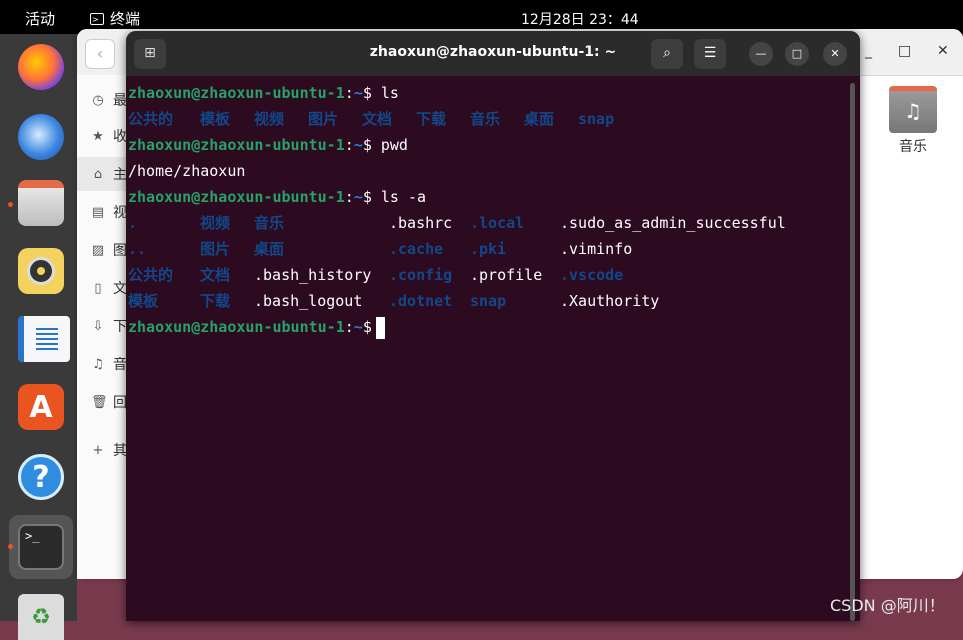  Describe the element at coordinates (41, 271) in the screenshot. I see `rhythmbox-icon` at that location.